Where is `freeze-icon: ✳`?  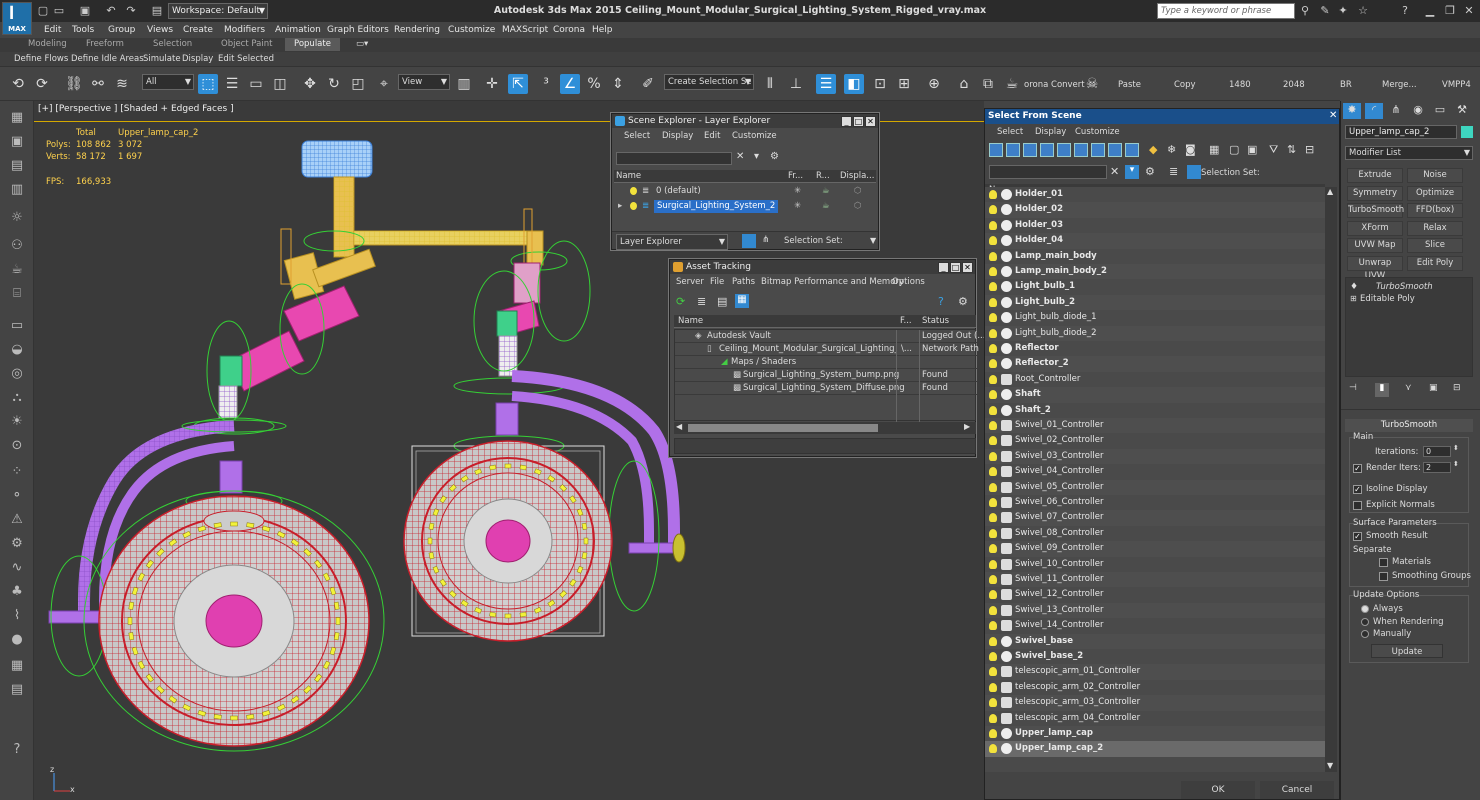
freeze-icon: ✳ is located at coordinates (797, 191).